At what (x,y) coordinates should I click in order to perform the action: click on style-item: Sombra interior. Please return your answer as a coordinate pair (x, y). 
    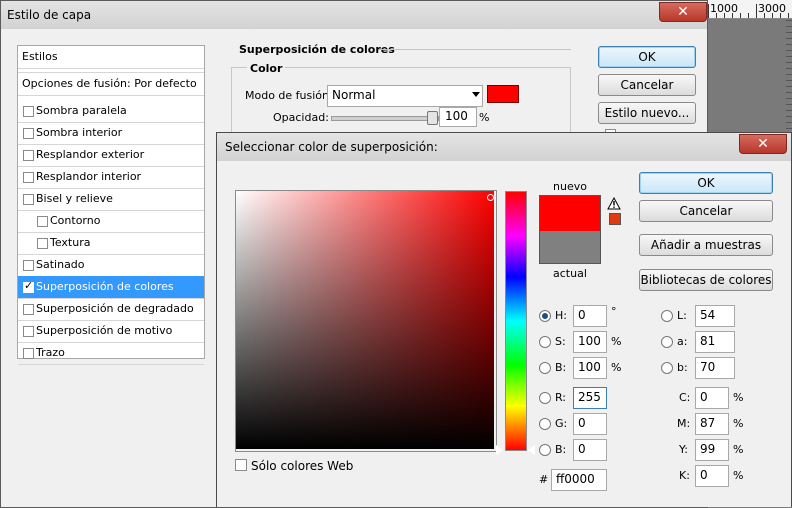
    Looking at the image, I should click on (111, 133).